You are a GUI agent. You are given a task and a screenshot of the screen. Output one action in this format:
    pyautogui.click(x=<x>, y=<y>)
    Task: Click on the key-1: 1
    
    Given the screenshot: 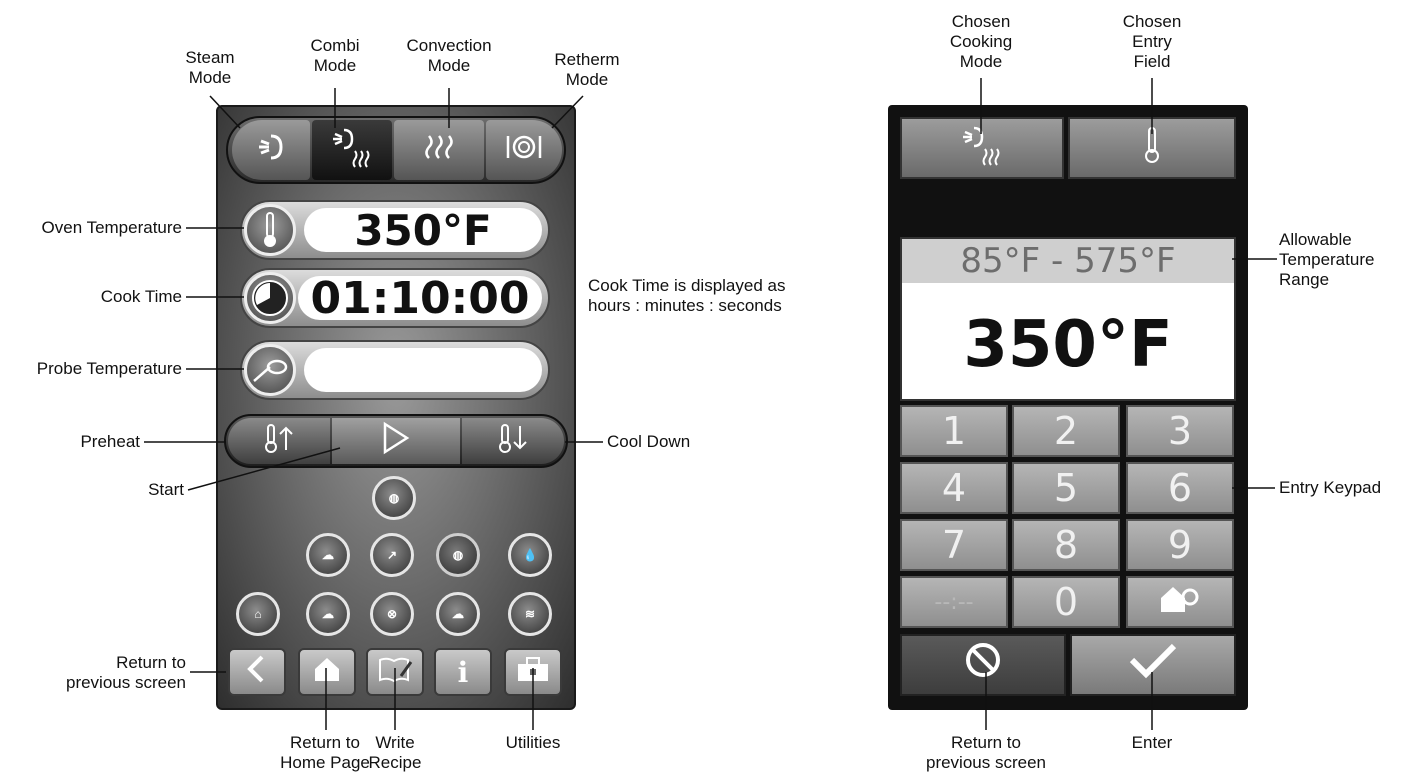 What is the action you would take?
    pyautogui.click(x=954, y=431)
    